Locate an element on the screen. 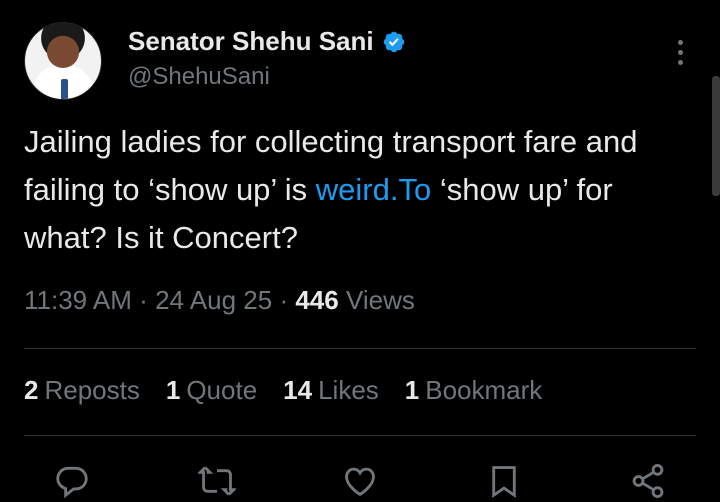 The image size is (720, 502). quotes-label: Quote is located at coordinates (222, 390).